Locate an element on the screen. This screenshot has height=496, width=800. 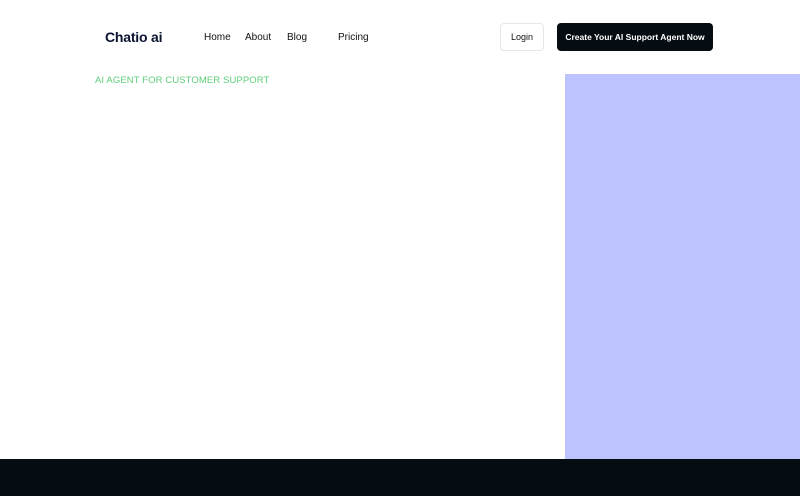
brand-logo: Chatio ai is located at coordinates (134, 37).